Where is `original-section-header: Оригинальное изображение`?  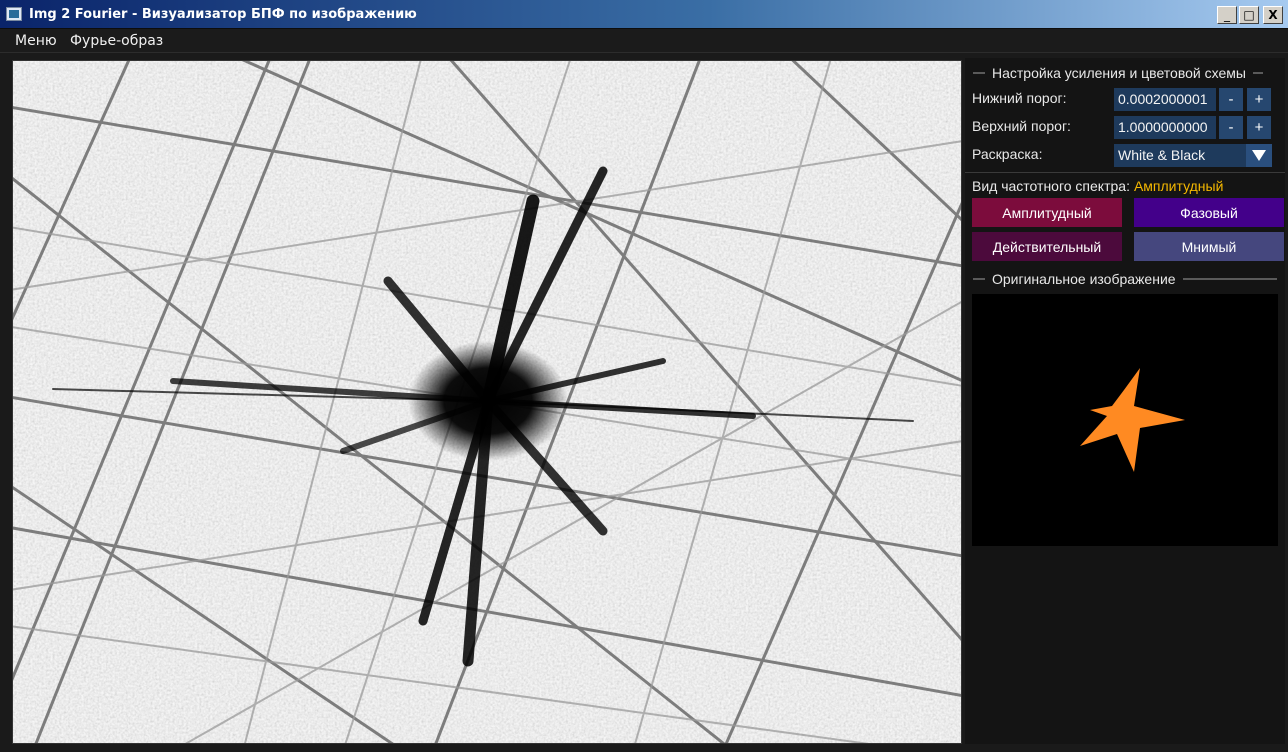 original-section-header: Оригинальное изображение is located at coordinates (1125, 279).